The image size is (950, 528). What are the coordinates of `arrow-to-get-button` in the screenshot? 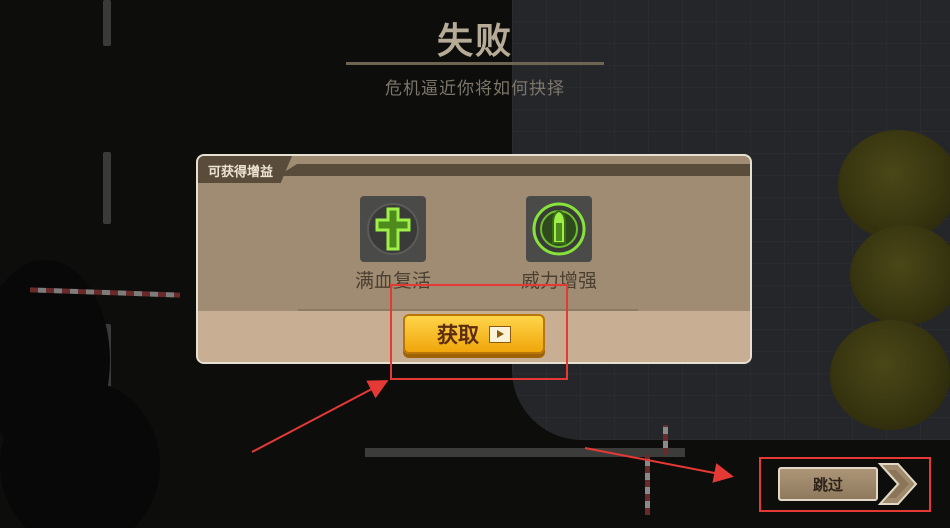 It's located at (320, 416).